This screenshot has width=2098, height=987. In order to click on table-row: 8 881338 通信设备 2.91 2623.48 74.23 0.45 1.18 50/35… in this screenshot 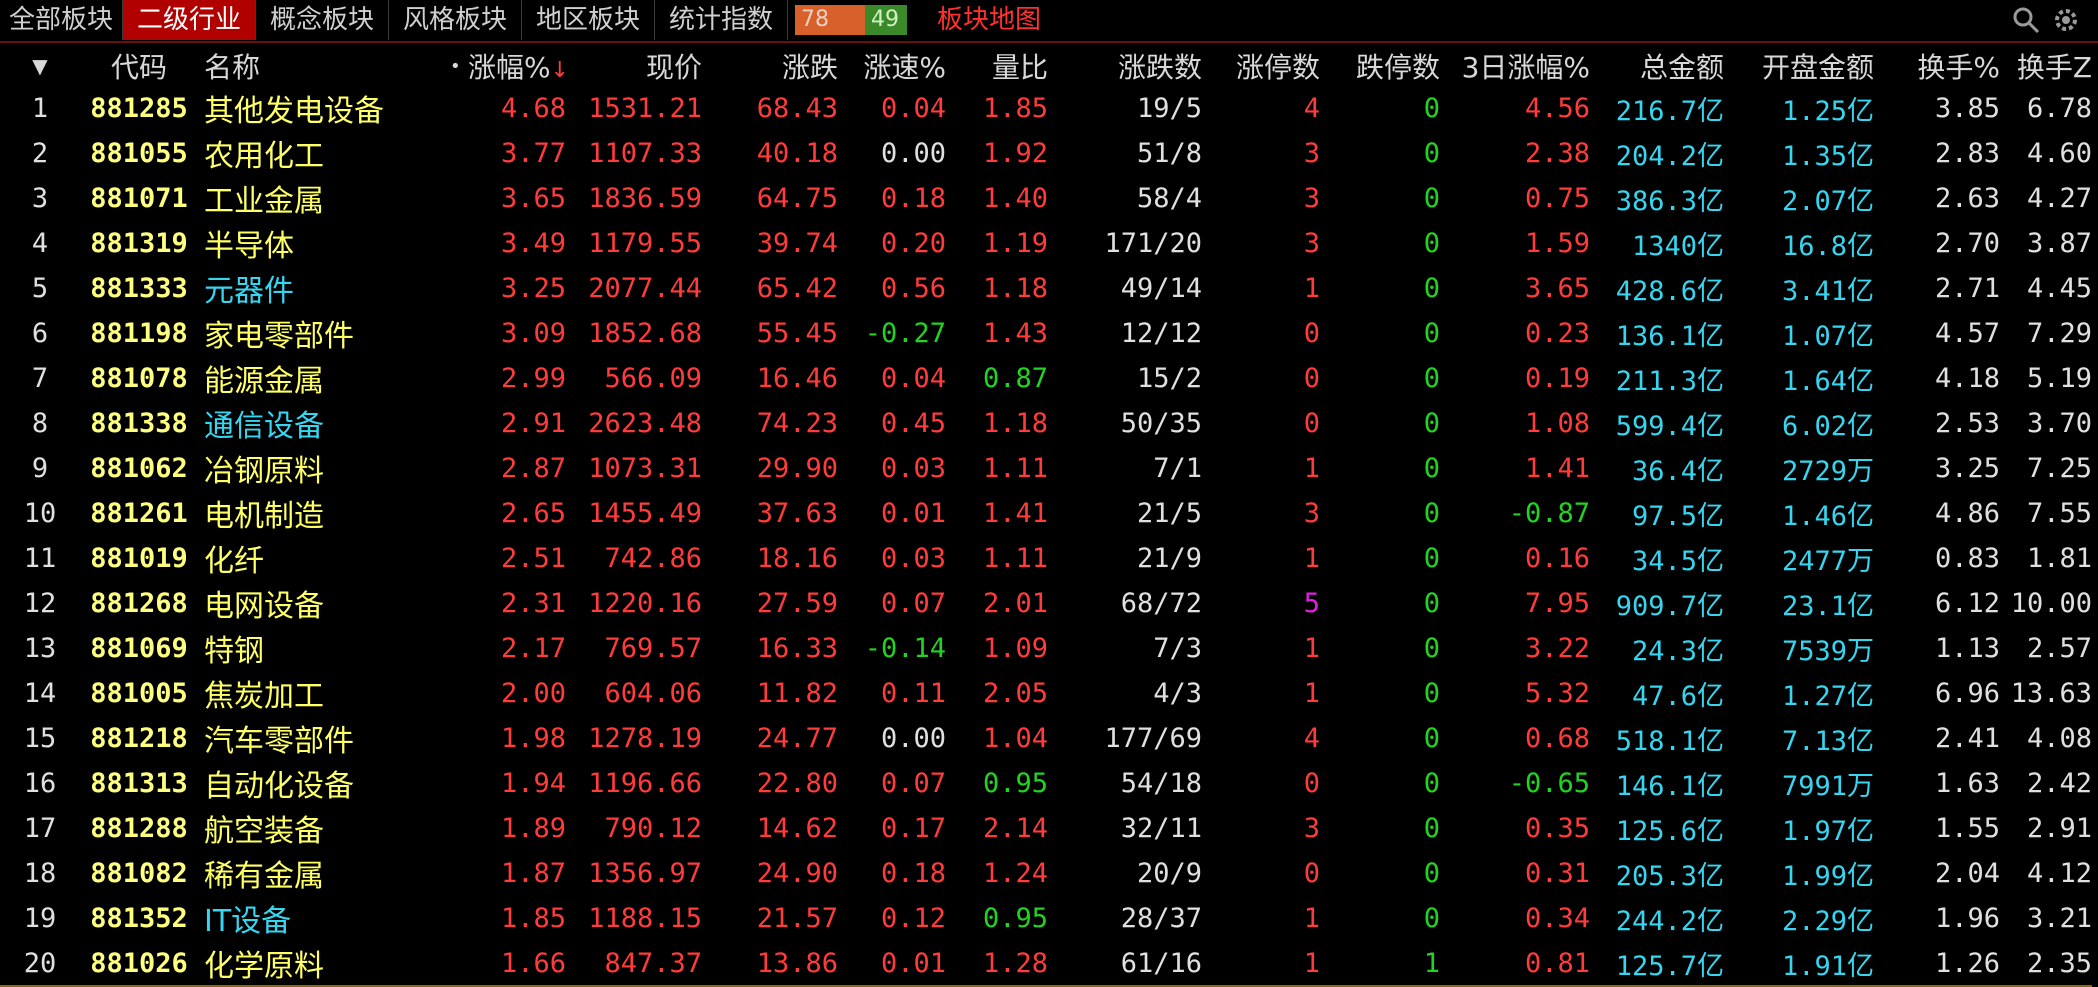, I will do `click(1046, 423)`.